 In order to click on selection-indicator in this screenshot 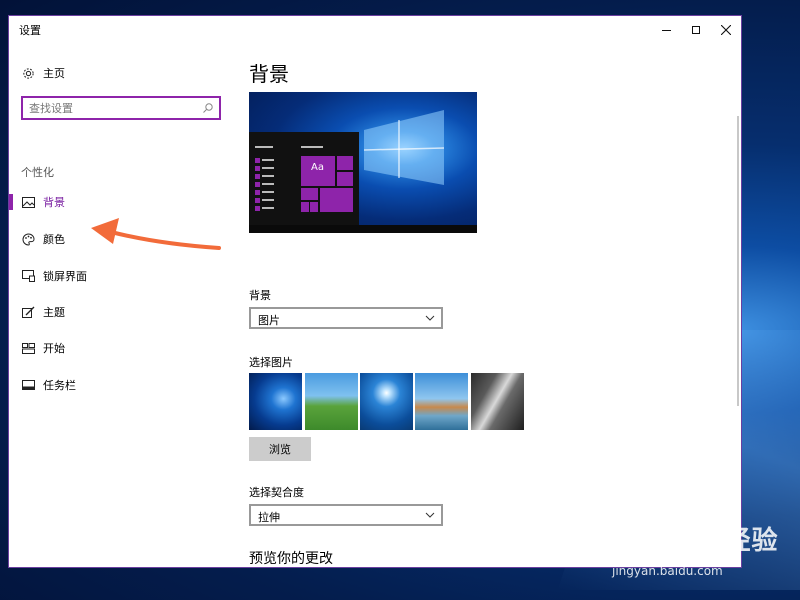, I will do `click(11, 202)`.